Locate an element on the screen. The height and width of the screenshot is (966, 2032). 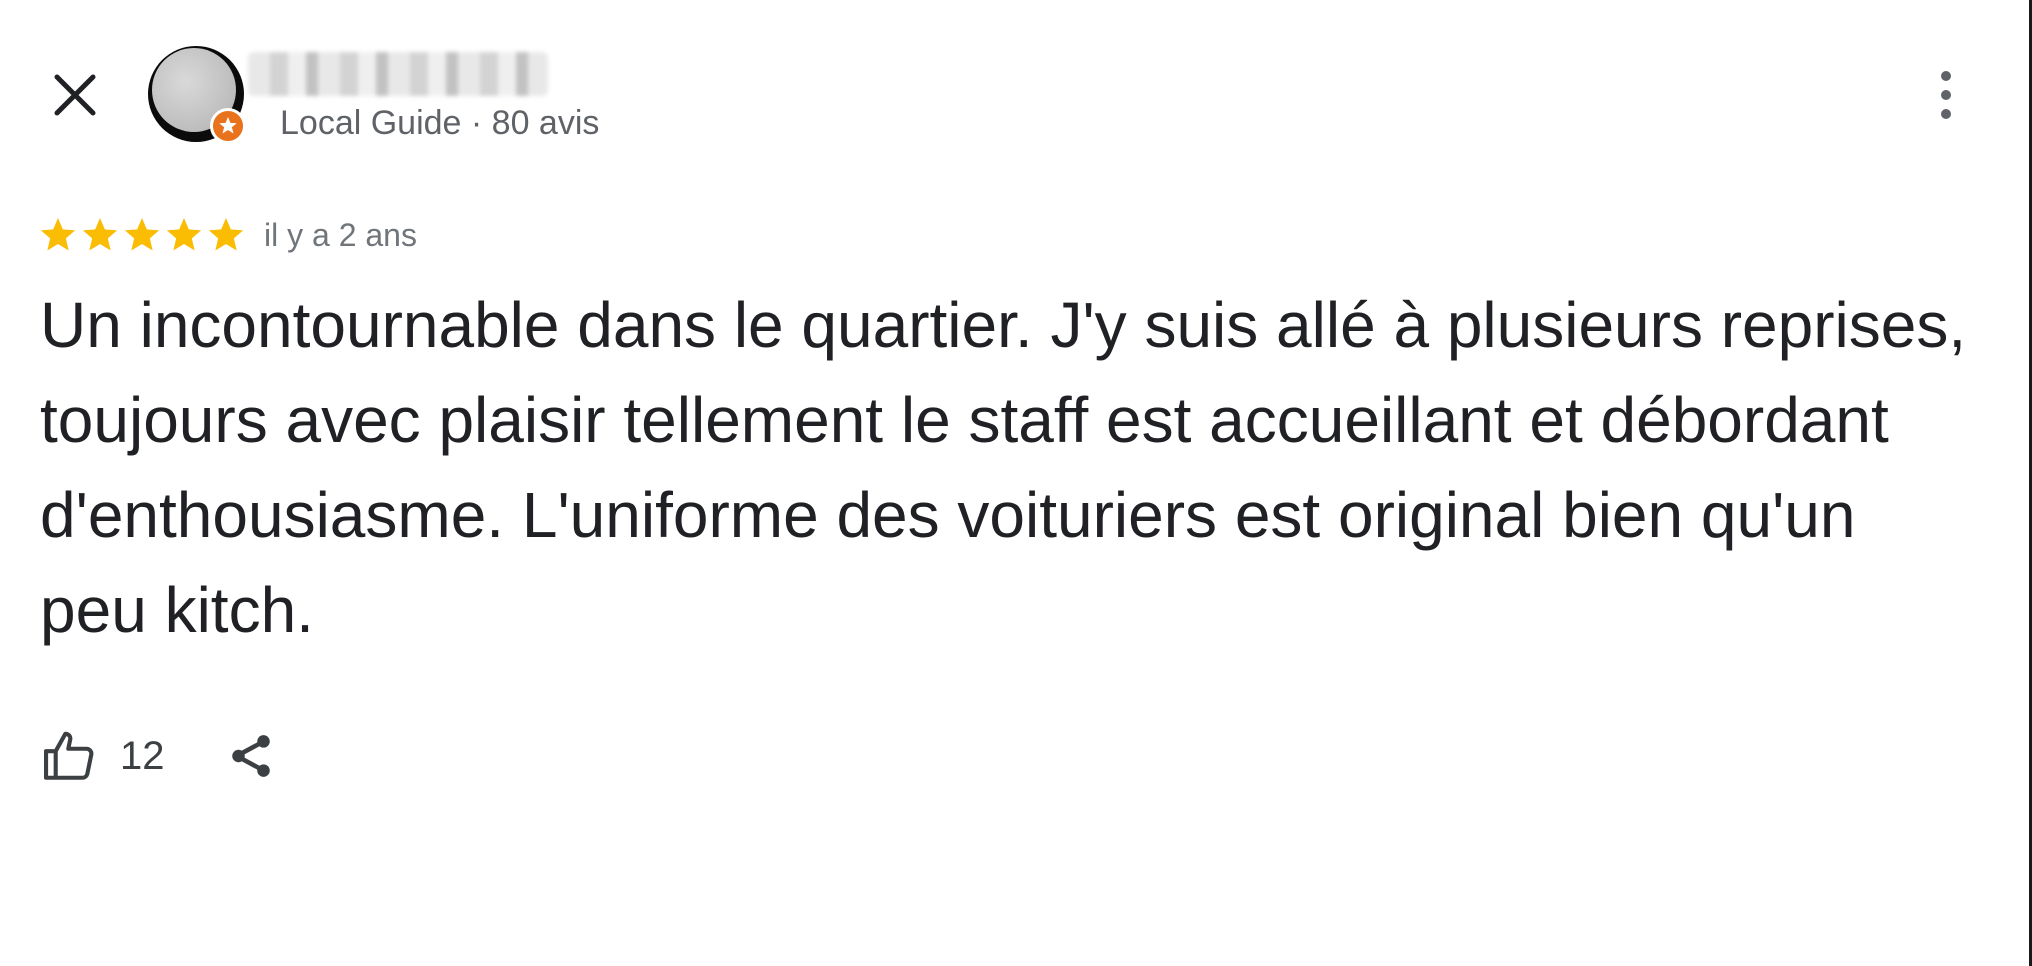
review-actions: 12 is located at coordinates (160, 756).